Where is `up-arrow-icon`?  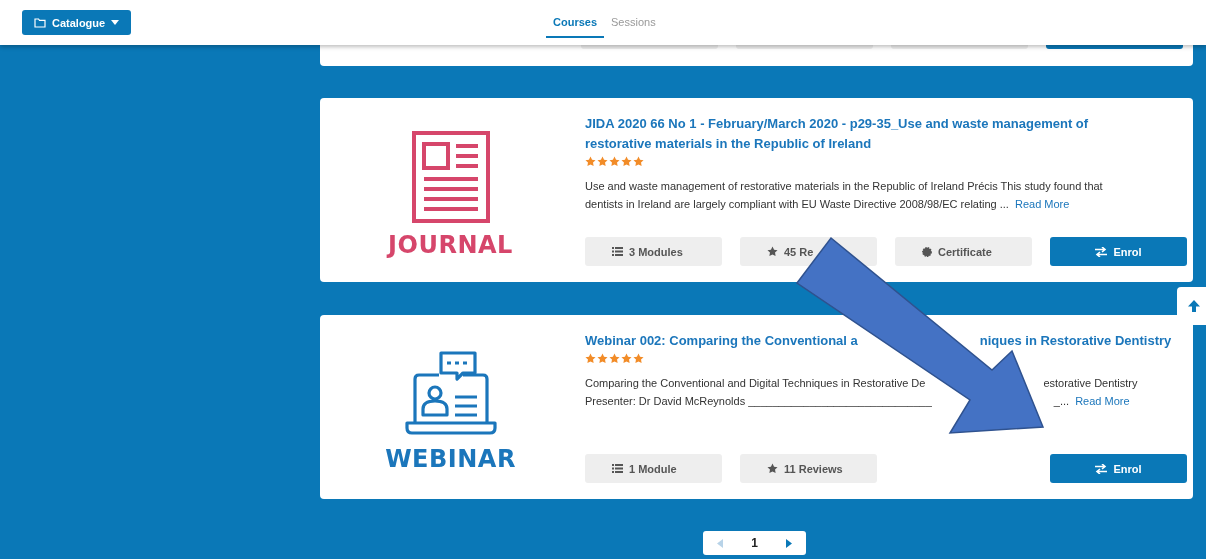 up-arrow-icon is located at coordinates (1194, 306).